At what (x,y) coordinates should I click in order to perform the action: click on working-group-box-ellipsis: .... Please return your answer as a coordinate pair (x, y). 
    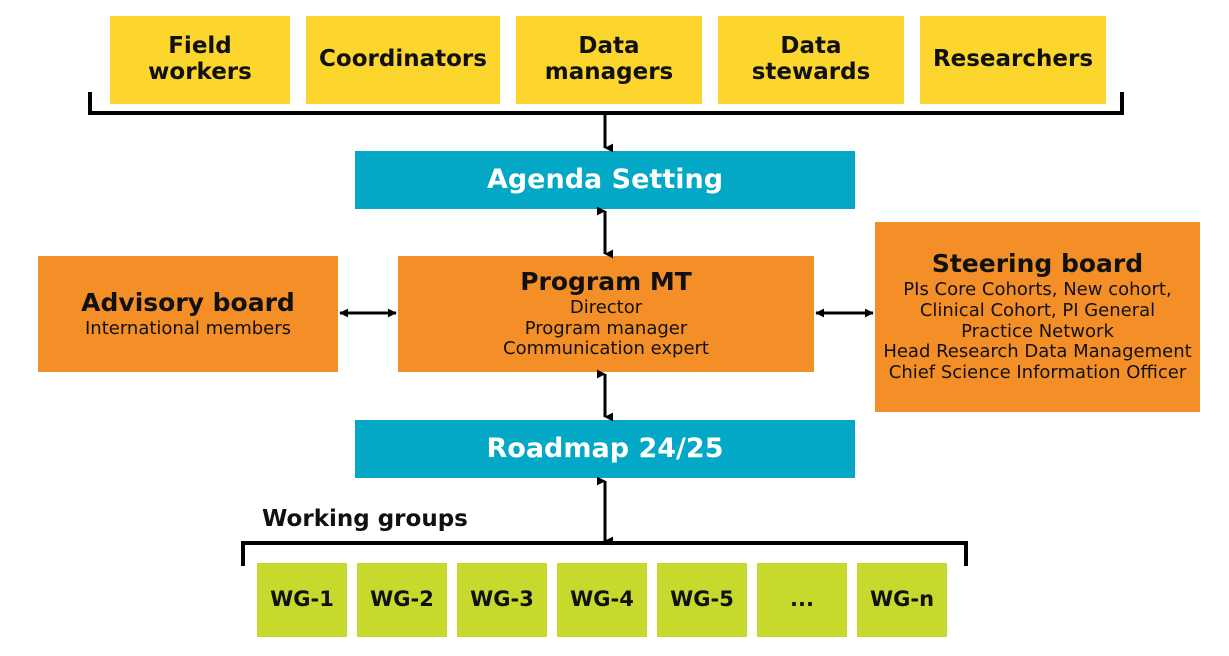
    Looking at the image, I should click on (802, 600).